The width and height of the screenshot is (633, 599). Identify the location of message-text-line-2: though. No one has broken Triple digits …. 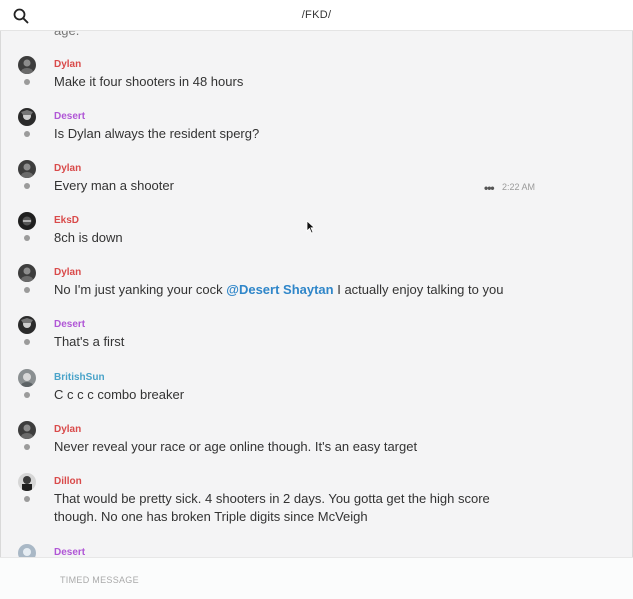
(211, 516).